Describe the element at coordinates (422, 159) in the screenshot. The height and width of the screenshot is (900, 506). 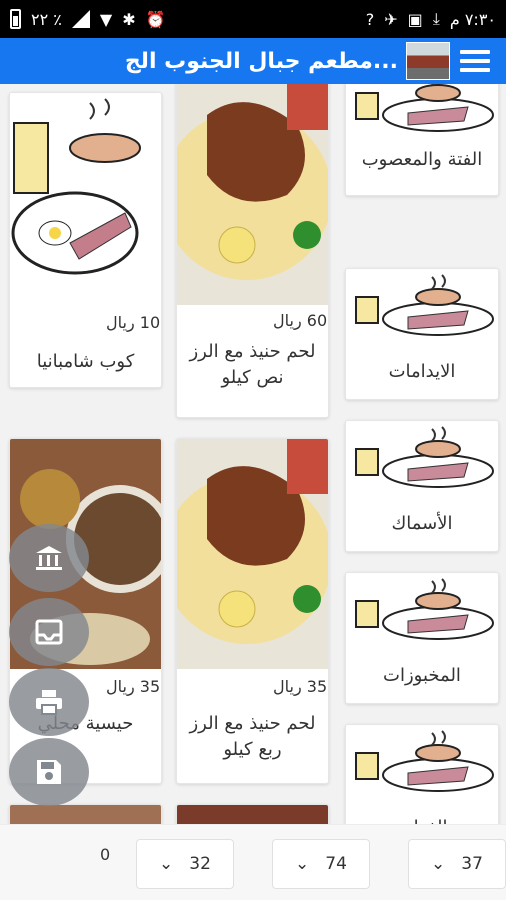
I see `category-label: الفتة والمعصوب` at that location.